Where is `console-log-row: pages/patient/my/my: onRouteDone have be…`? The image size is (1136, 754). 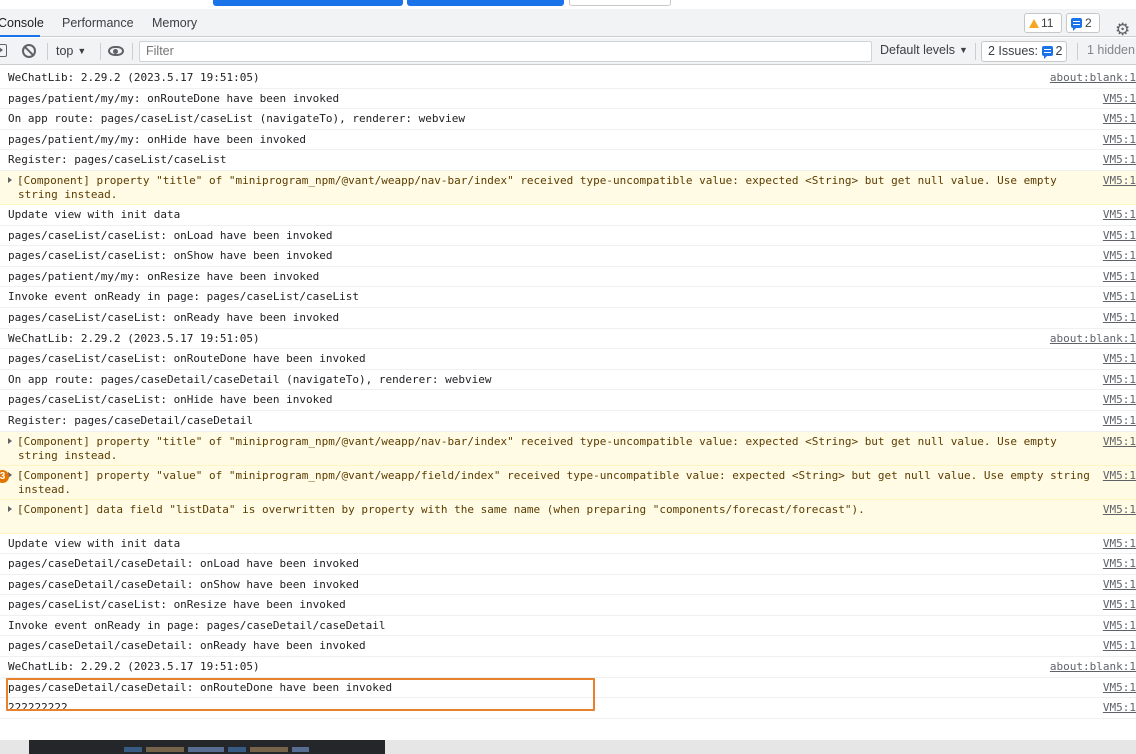
console-log-row: pages/patient/my/my: onRouteDone have be… is located at coordinates (568, 99).